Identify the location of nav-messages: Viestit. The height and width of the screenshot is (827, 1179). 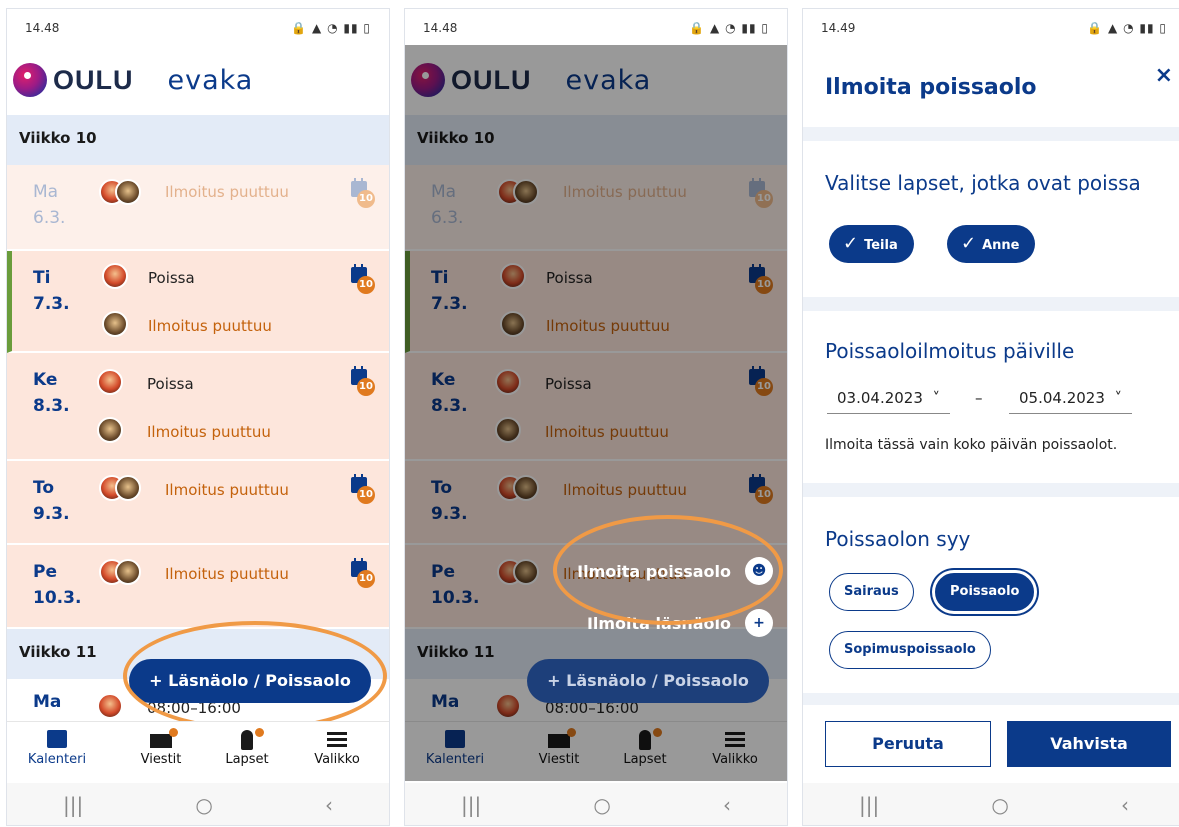
(161, 747).